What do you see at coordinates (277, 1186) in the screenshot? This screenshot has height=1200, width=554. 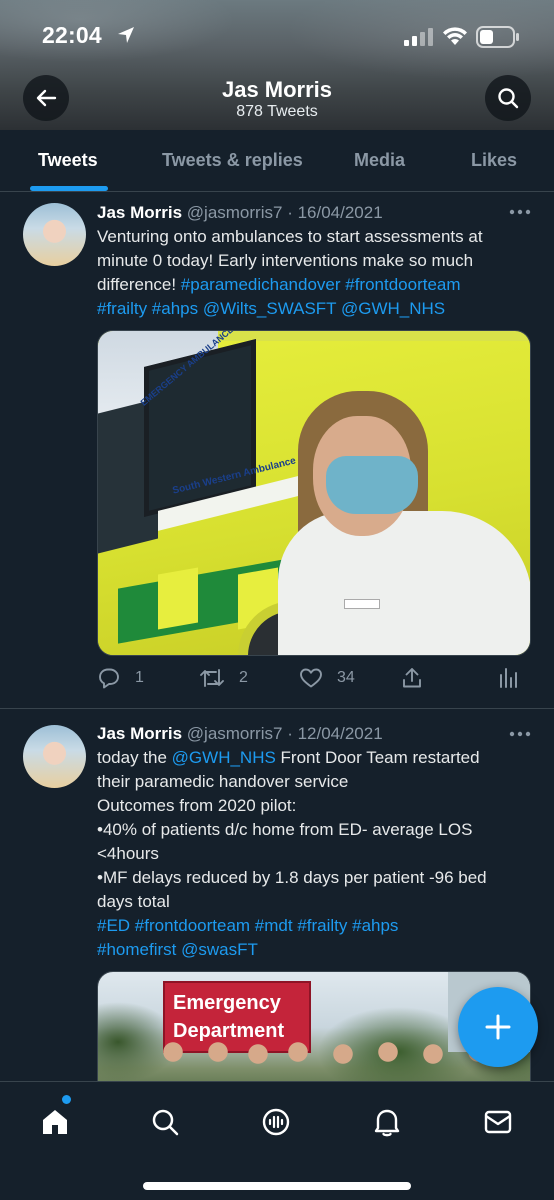 I see `home-indicator-bar` at bounding box center [277, 1186].